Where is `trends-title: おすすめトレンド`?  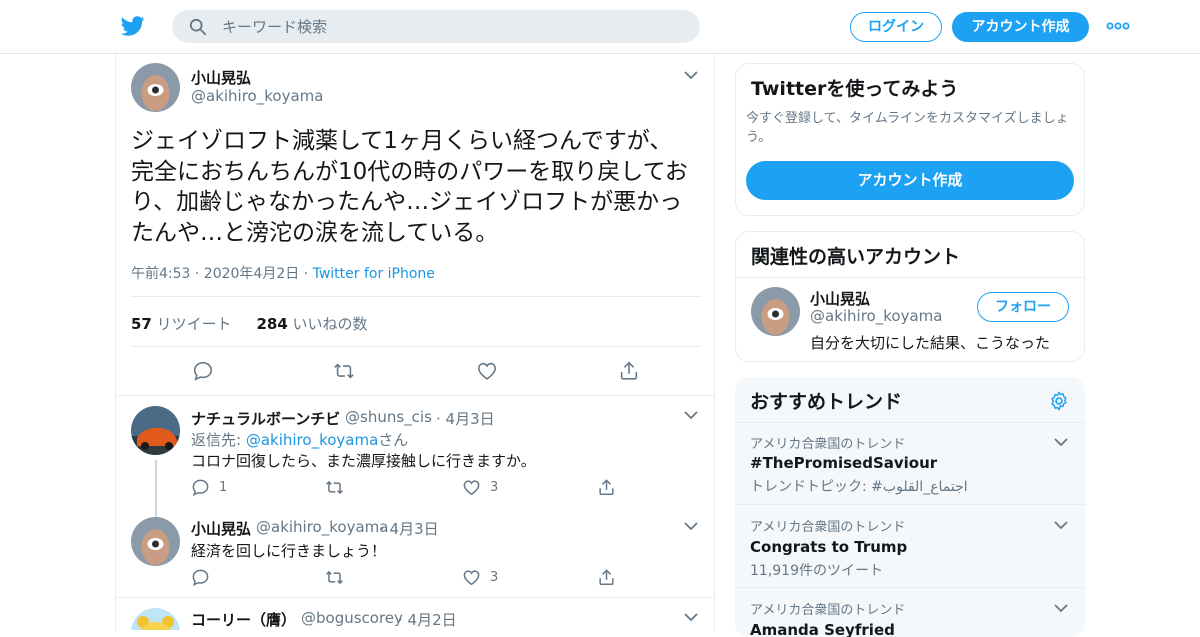 trends-title: おすすめトレンド is located at coordinates (826, 402).